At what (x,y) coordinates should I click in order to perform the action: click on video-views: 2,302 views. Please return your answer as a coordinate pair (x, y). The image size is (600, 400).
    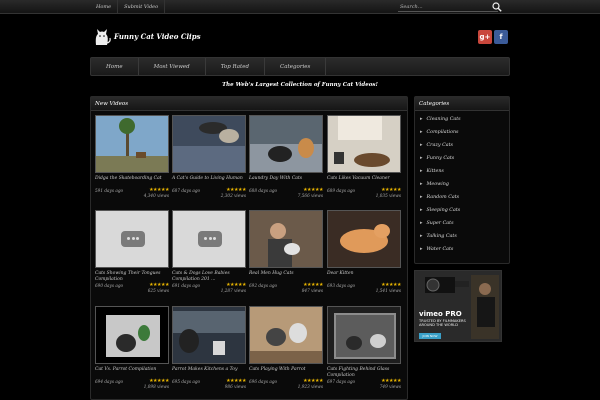
    Looking at the image, I should click on (233, 195).